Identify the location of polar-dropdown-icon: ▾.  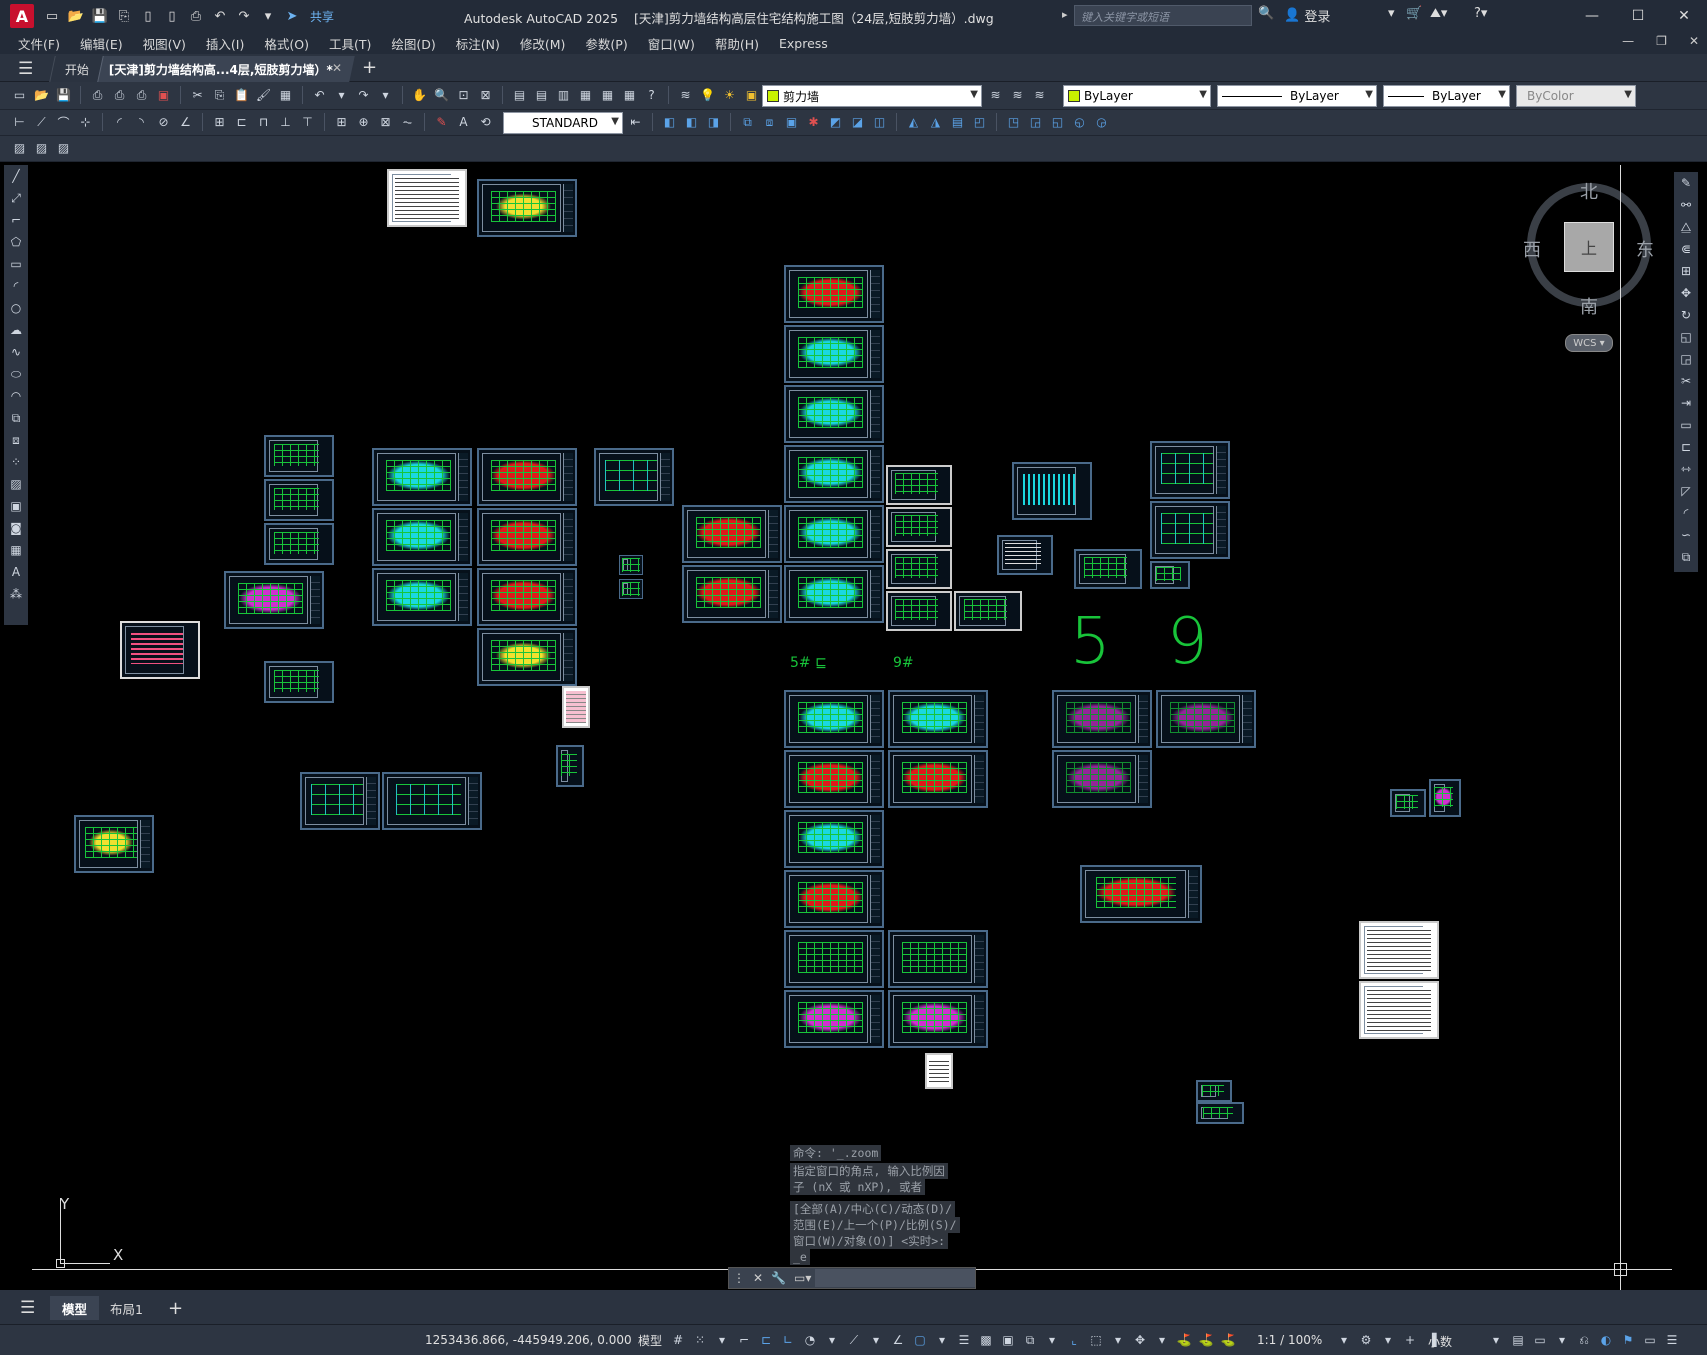
(832, 1340).